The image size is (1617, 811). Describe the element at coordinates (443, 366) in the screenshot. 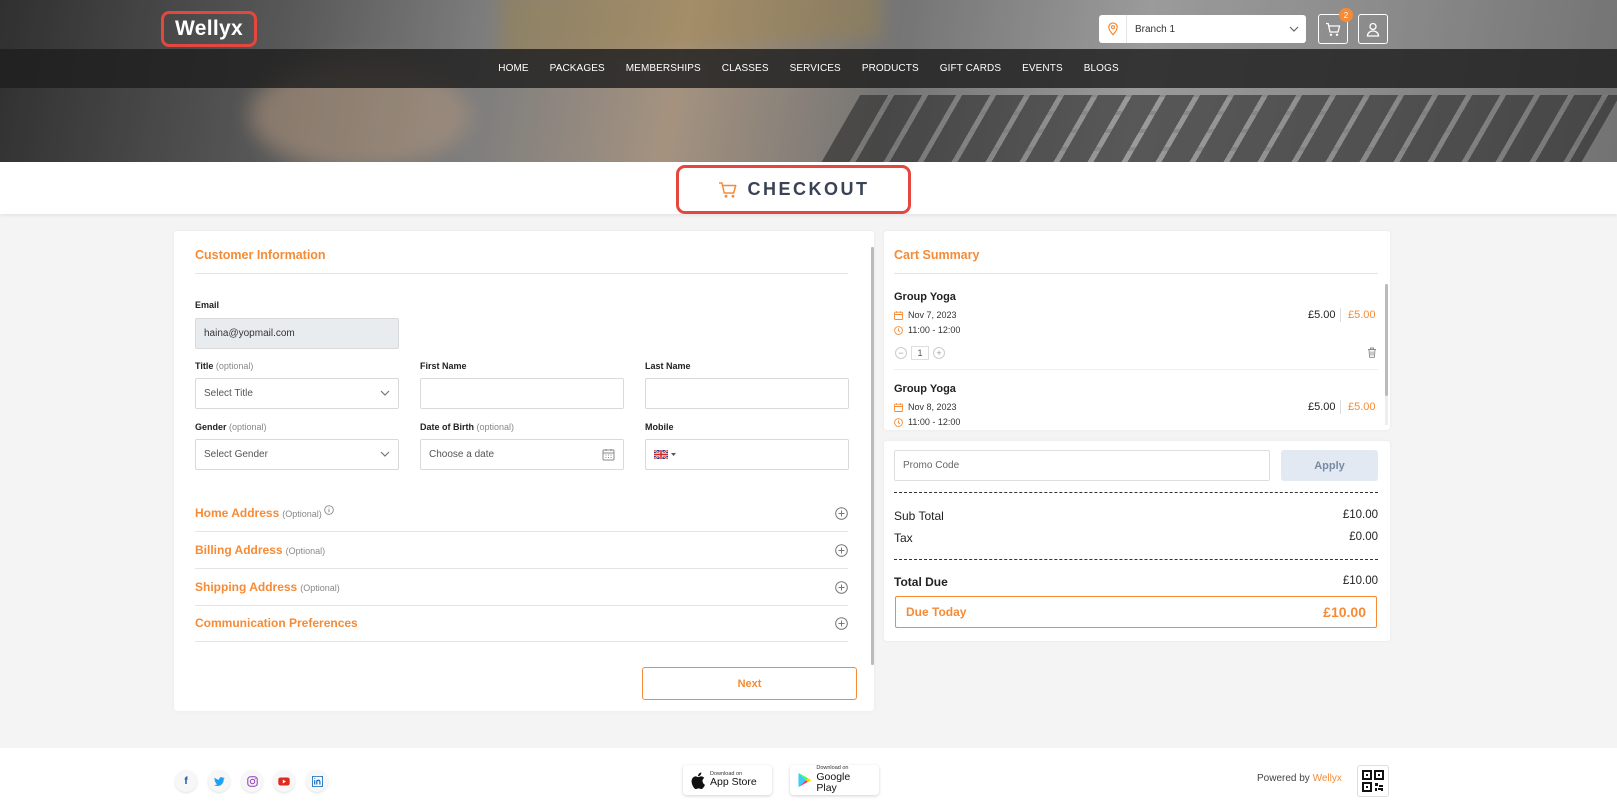

I see `first-name-label: First Name` at that location.